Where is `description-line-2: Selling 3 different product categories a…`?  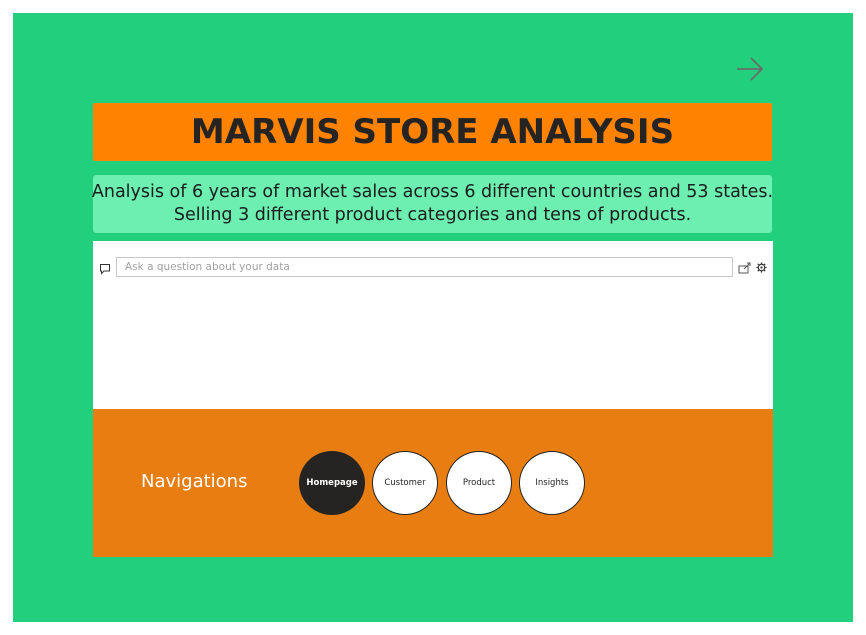 description-line-2: Selling 3 different product categories a… is located at coordinates (432, 215).